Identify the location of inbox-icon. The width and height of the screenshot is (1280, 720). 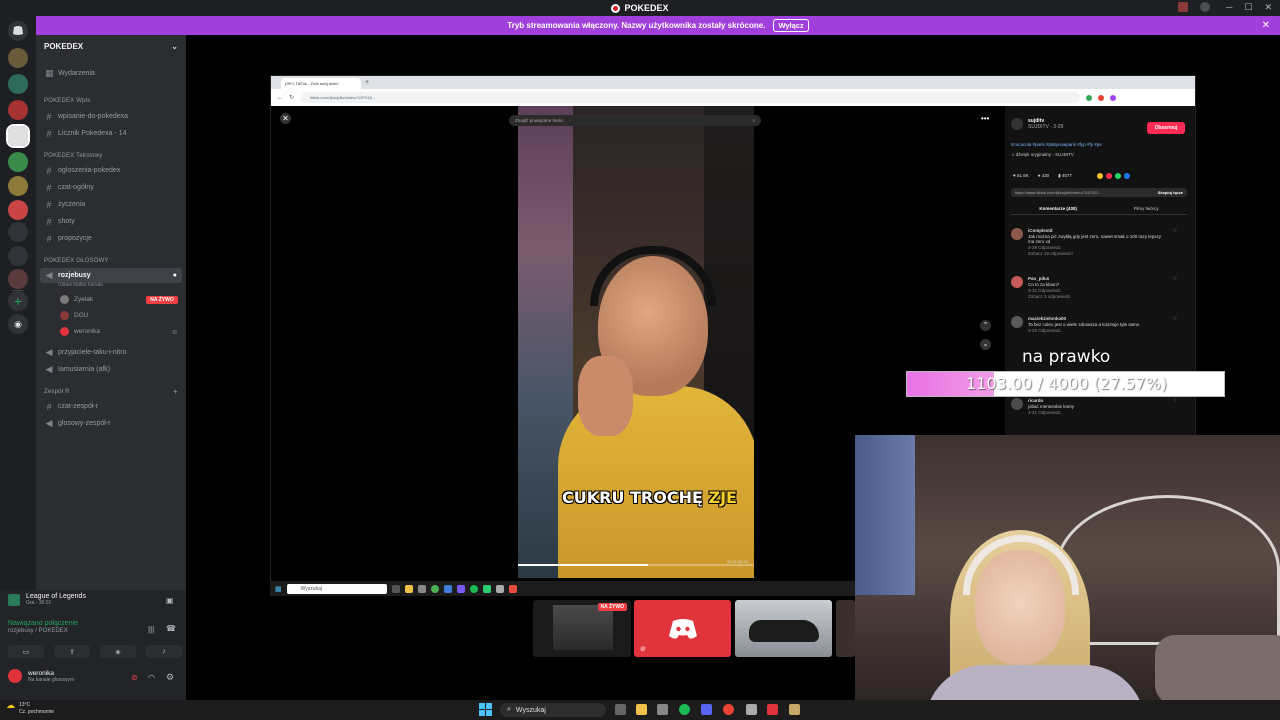
(1183, 7).